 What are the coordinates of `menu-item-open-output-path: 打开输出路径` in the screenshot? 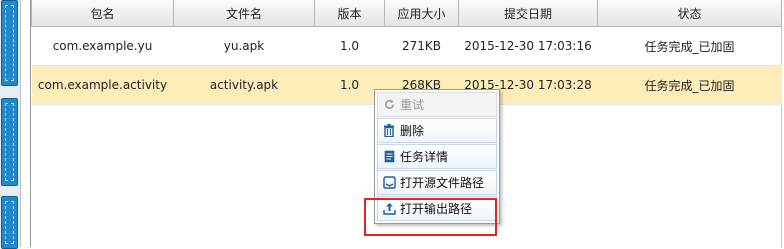 It's located at (437, 208).